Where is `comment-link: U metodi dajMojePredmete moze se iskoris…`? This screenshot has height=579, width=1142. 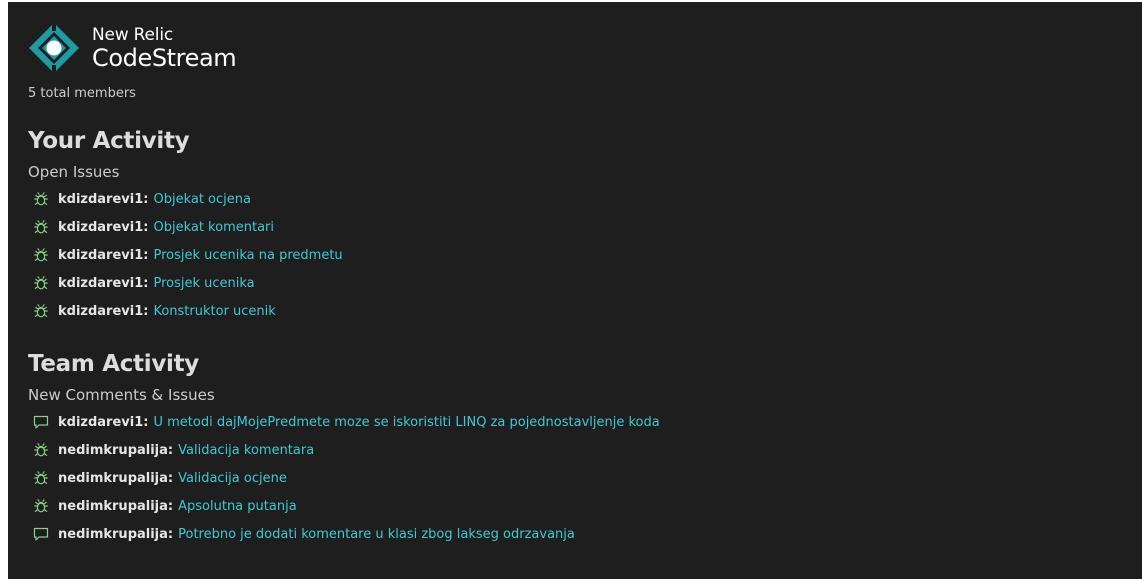
comment-link: U metodi dajMojePredmete moze se iskoris… is located at coordinates (406, 422).